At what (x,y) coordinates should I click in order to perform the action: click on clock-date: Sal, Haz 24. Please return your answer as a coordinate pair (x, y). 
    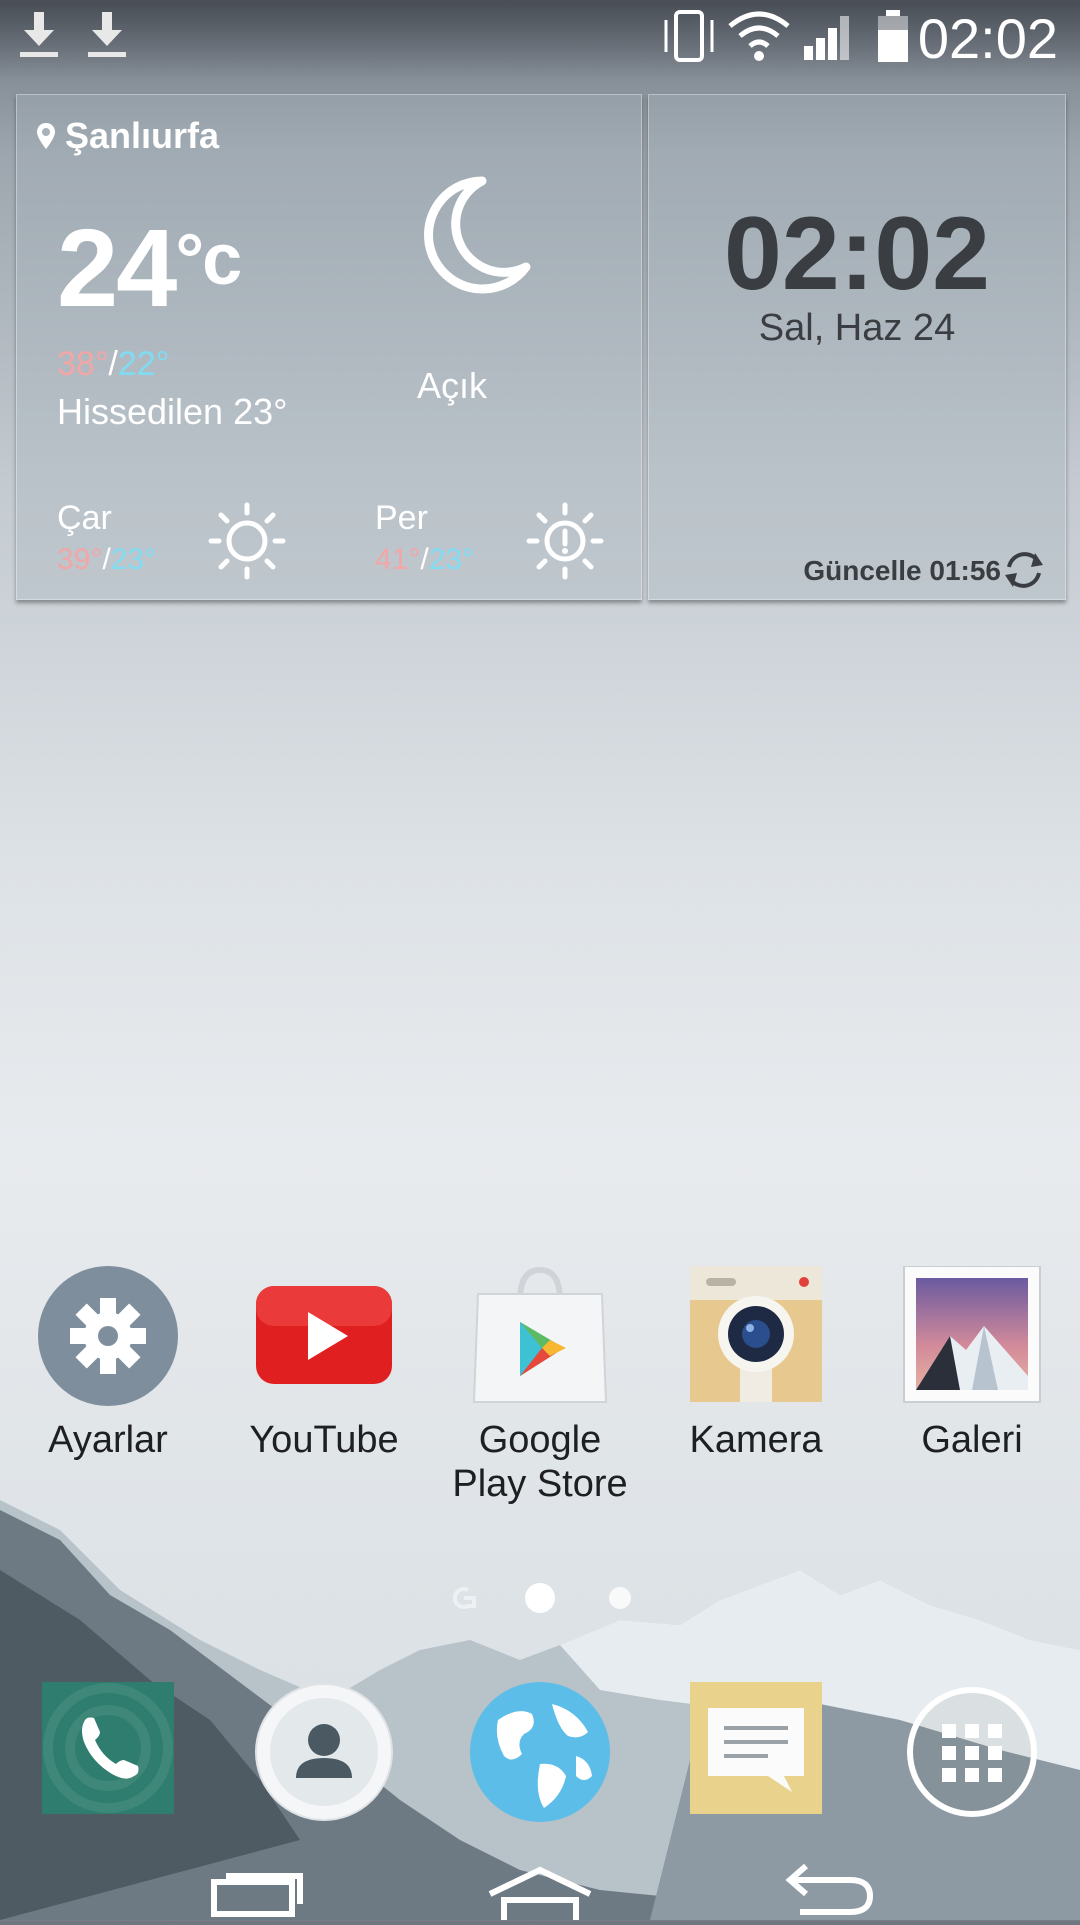
    Looking at the image, I should click on (857, 328).